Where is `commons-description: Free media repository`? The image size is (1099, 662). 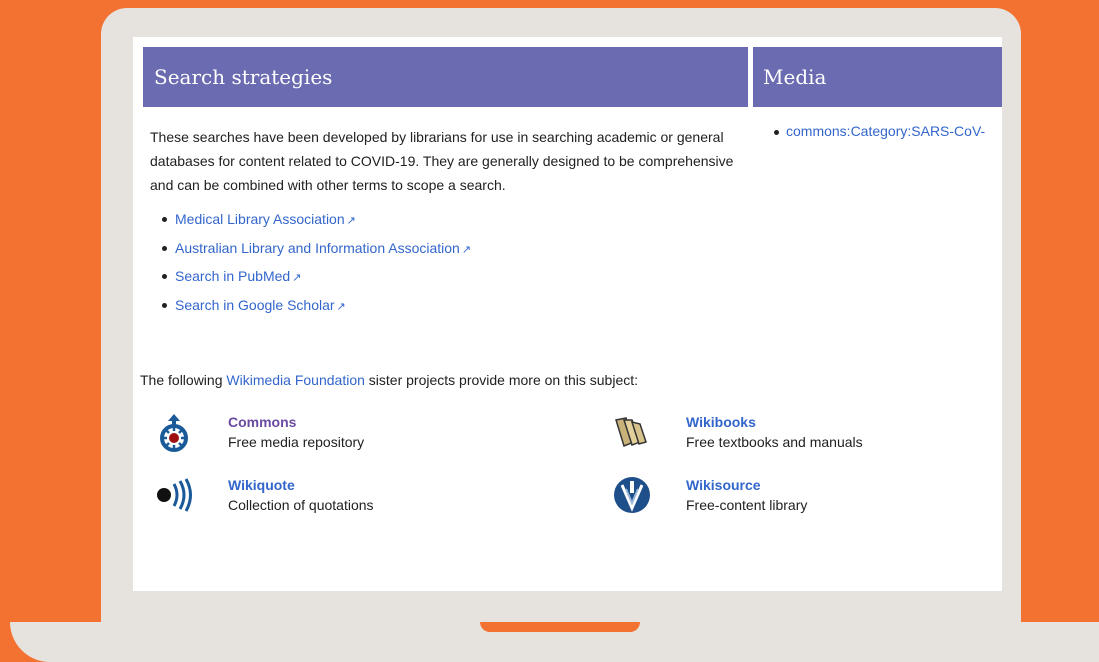 commons-description: Free media repository is located at coordinates (296, 442).